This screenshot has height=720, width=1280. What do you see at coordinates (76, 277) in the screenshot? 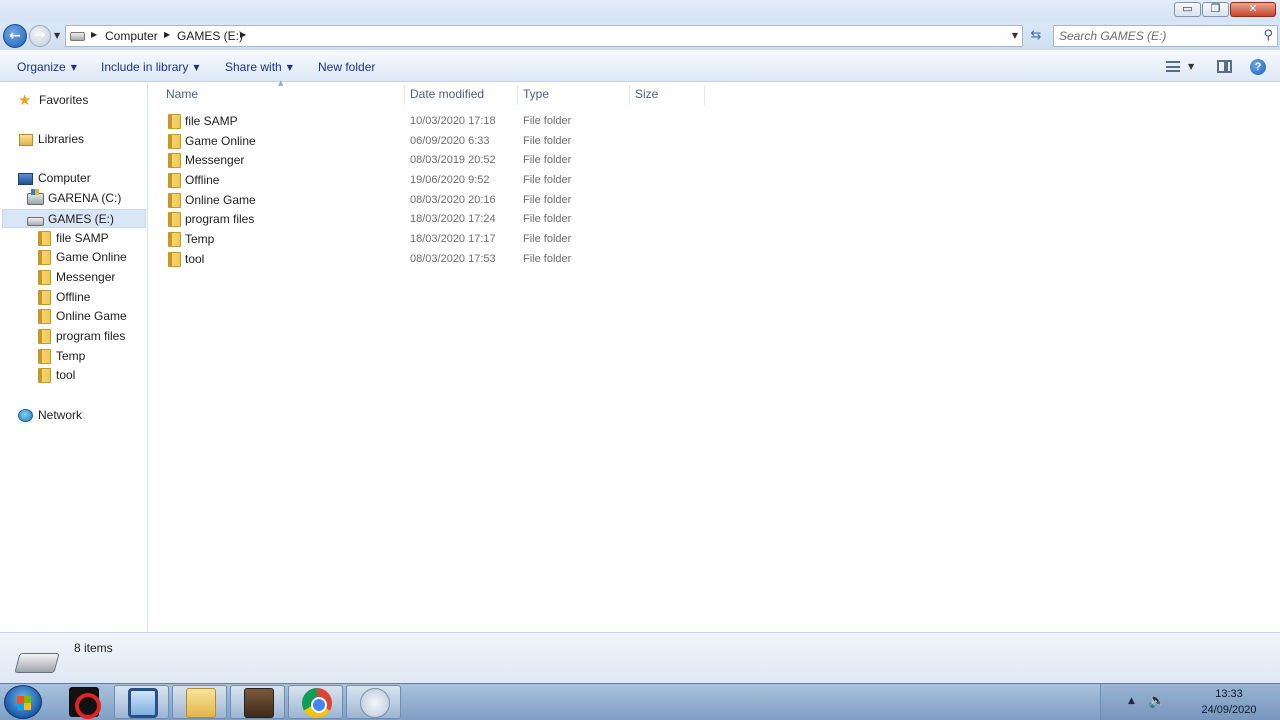
I see `sidebar-item-folder: Messenger` at bounding box center [76, 277].